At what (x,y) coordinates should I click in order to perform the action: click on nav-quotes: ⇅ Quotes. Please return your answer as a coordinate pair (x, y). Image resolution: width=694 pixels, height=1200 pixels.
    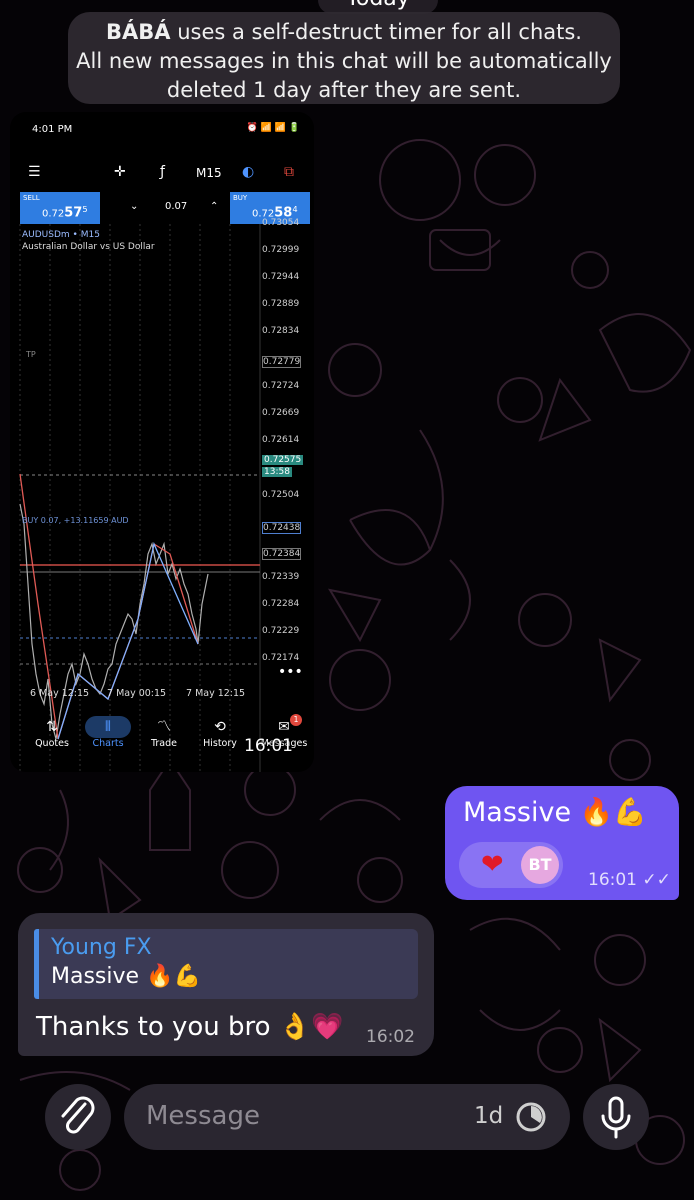
    Looking at the image, I should click on (52, 732).